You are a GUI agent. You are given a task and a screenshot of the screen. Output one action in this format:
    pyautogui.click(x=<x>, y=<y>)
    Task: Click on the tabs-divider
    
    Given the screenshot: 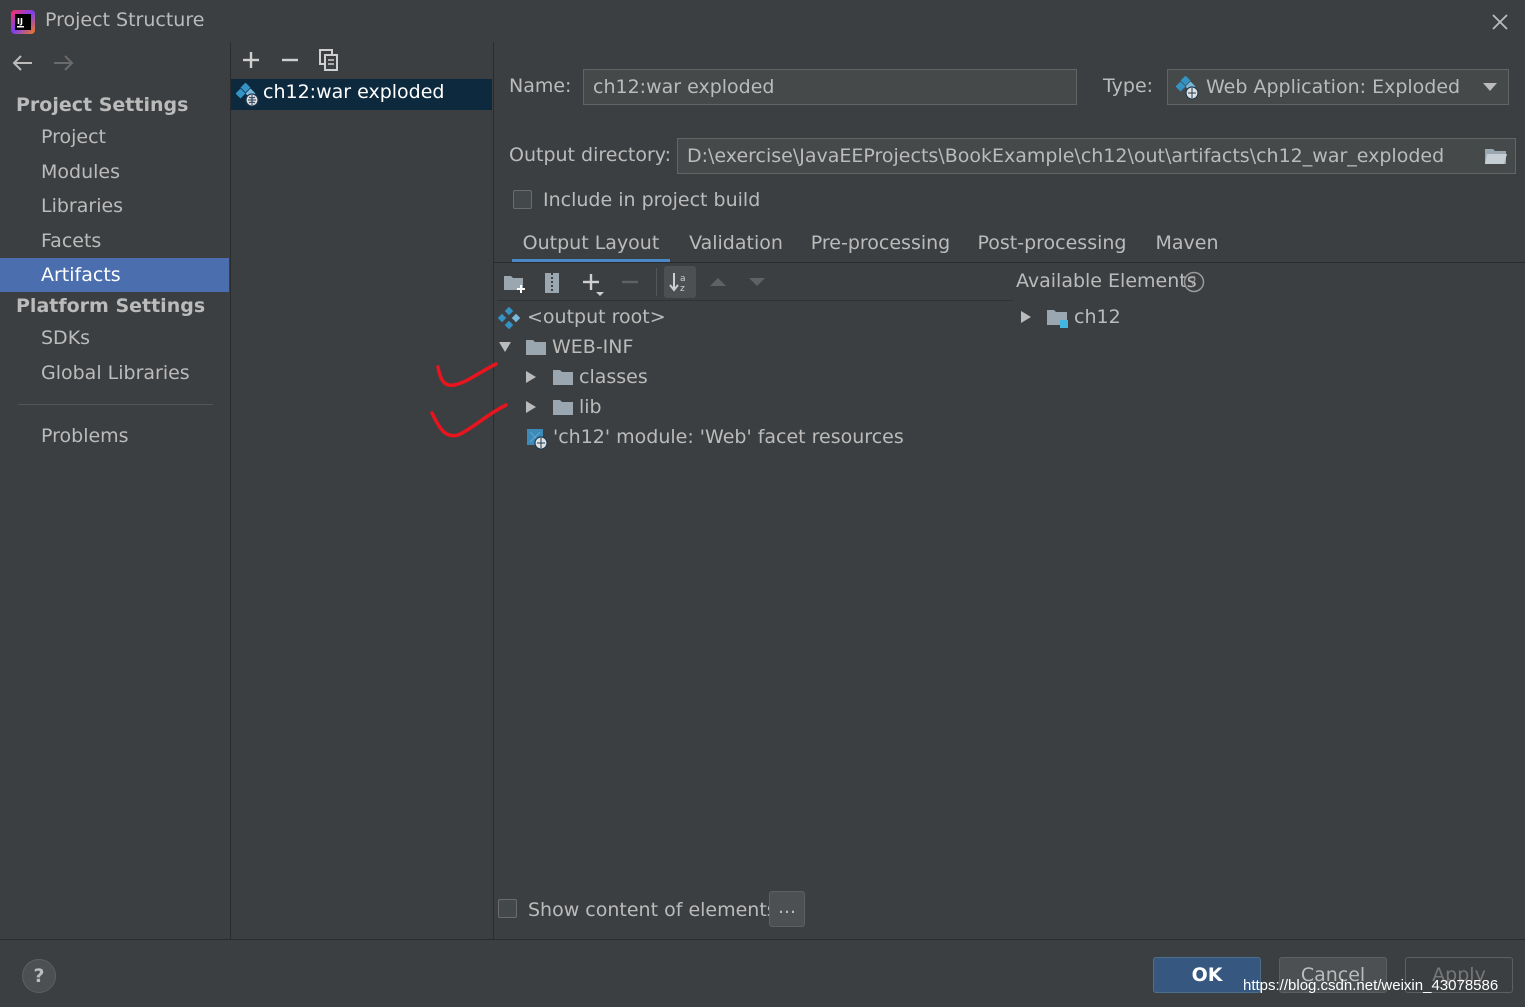 What is the action you would take?
    pyautogui.click(x=1009, y=262)
    